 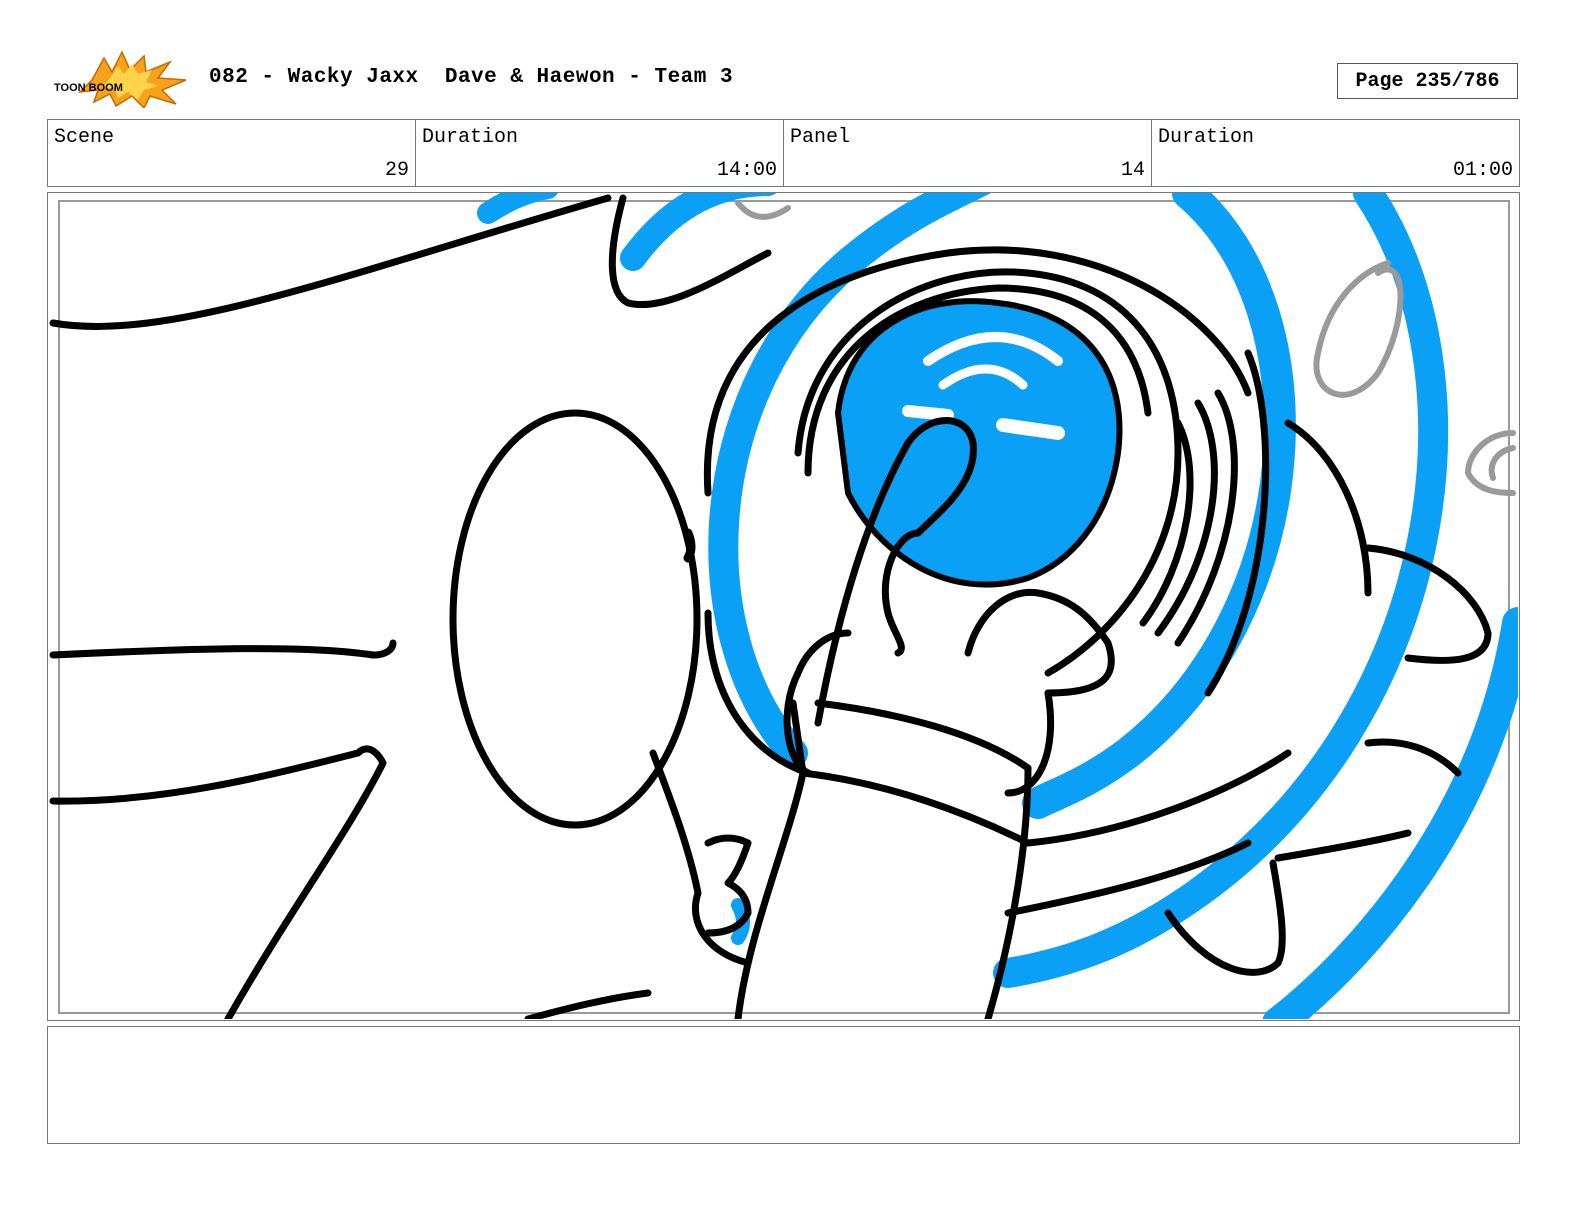 I want to click on panel-duration-label: Duration, so click(x=1206, y=137).